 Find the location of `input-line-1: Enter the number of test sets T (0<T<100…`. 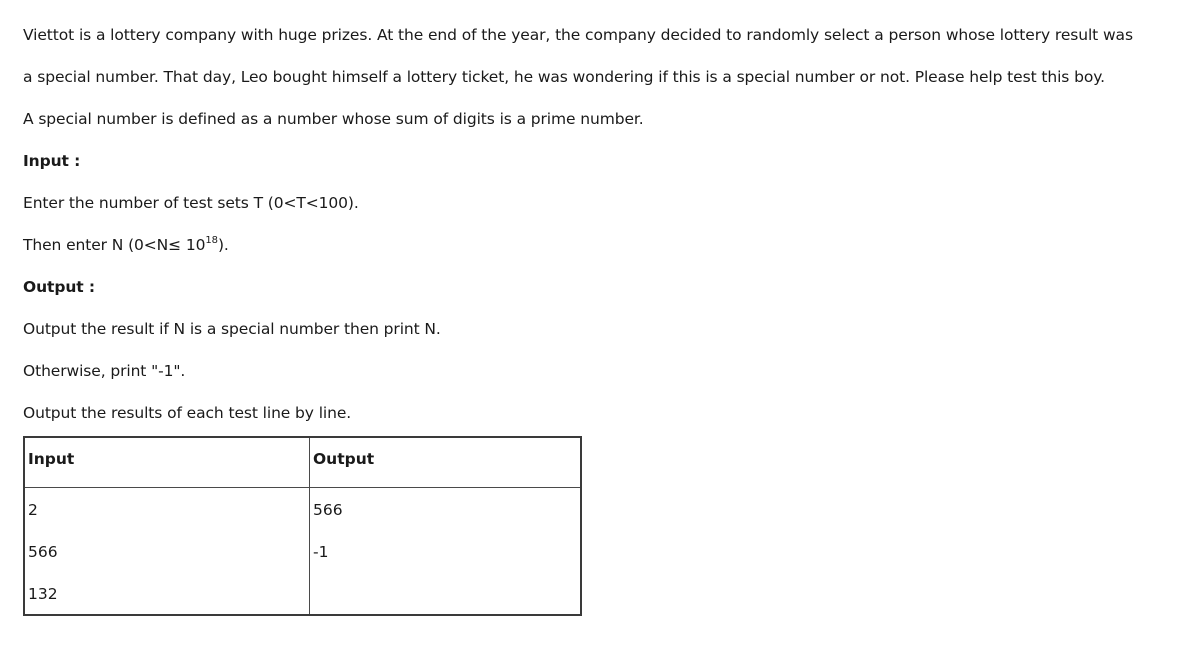

input-line-1: Enter the number of test sets T (0<T<100… is located at coordinates (191, 203).